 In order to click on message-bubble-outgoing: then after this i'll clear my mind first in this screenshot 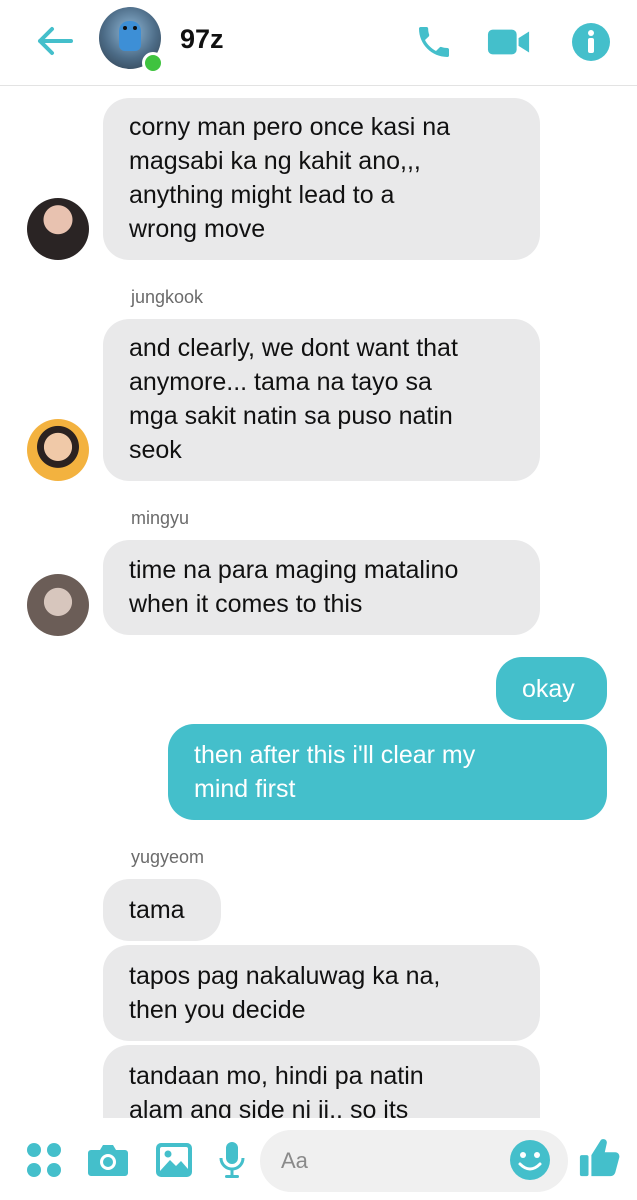, I will do `click(387, 772)`.